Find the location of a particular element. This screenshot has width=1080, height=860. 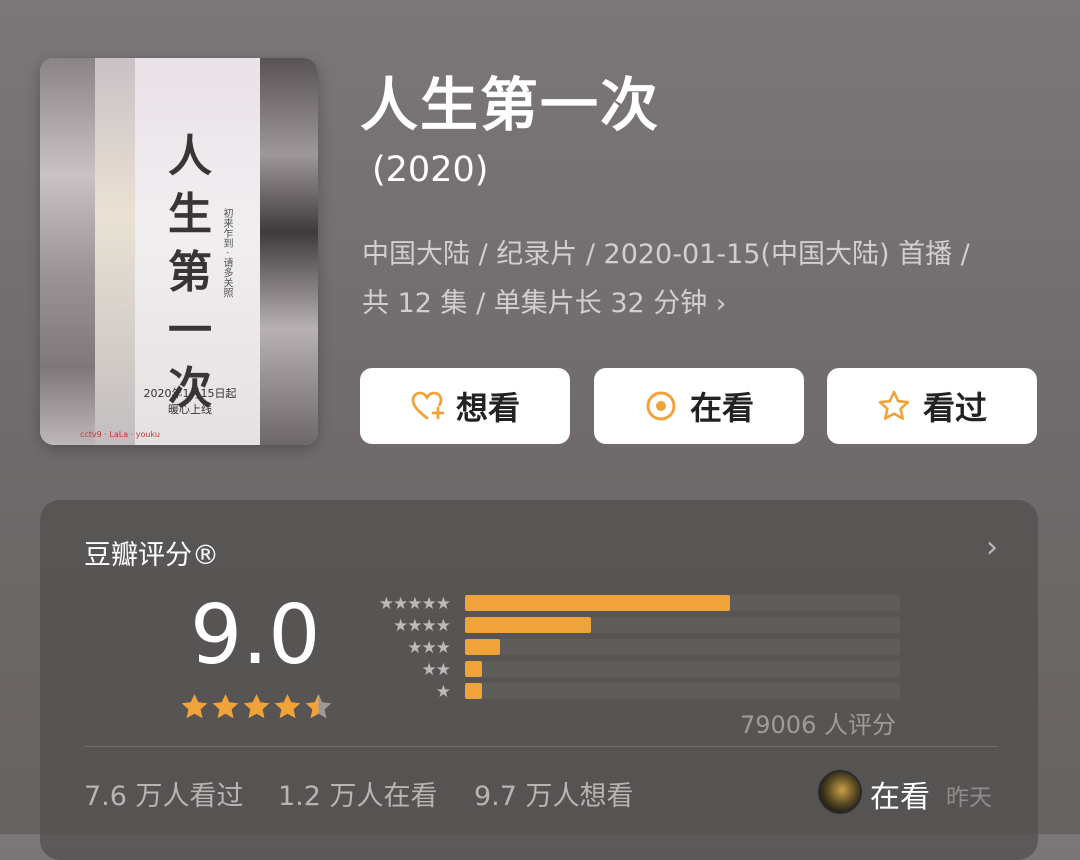

stat-watched: 7.6 万人看过 is located at coordinates (164, 793).